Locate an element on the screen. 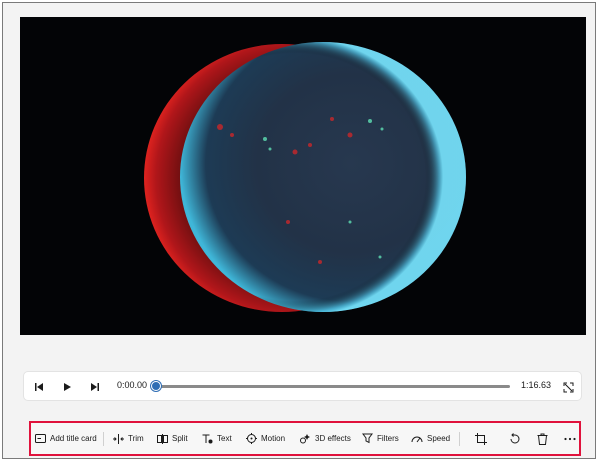  current-time: 0:00.00 is located at coordinates (132, 385).